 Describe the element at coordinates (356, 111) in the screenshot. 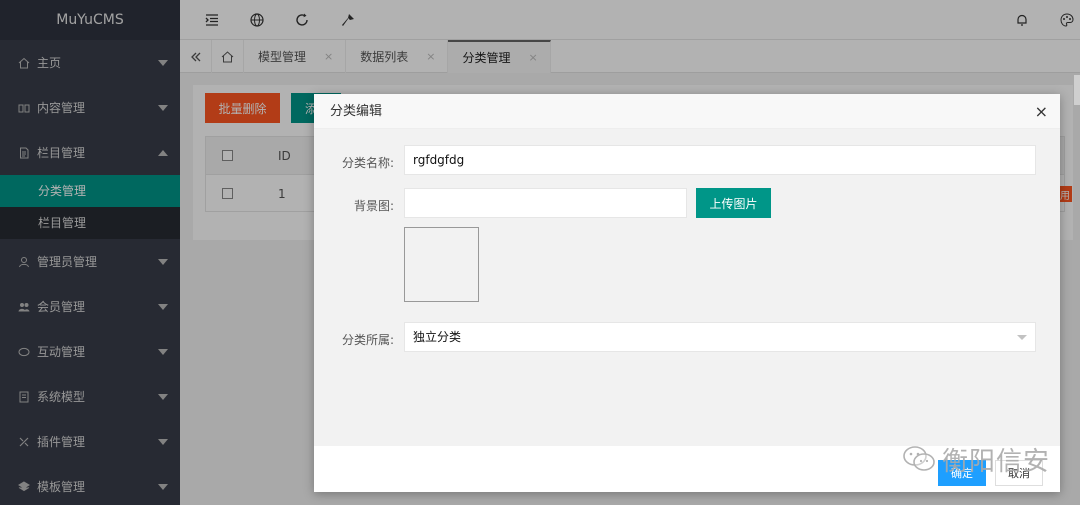

I see `dialog-title: 分类编辑` at that location.